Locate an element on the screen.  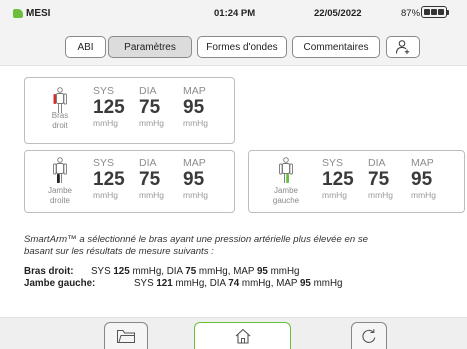
open-folder-button is located at coordinates (126, 335).